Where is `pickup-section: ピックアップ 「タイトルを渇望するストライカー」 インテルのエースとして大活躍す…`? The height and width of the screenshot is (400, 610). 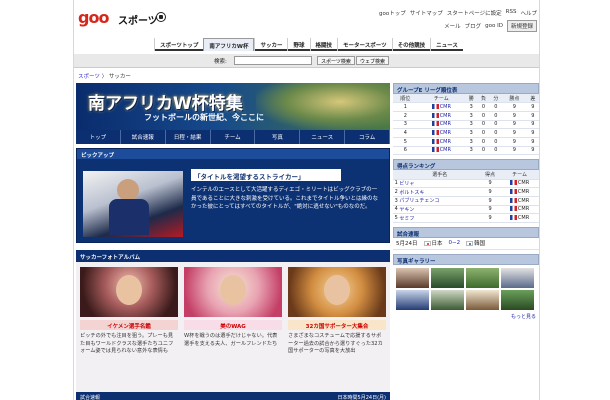
pickup-section: ピックアップ 「タイトルを渇望するストライカー」 インテルのエースとして大活躍す… is located at coordinates (233, 195).